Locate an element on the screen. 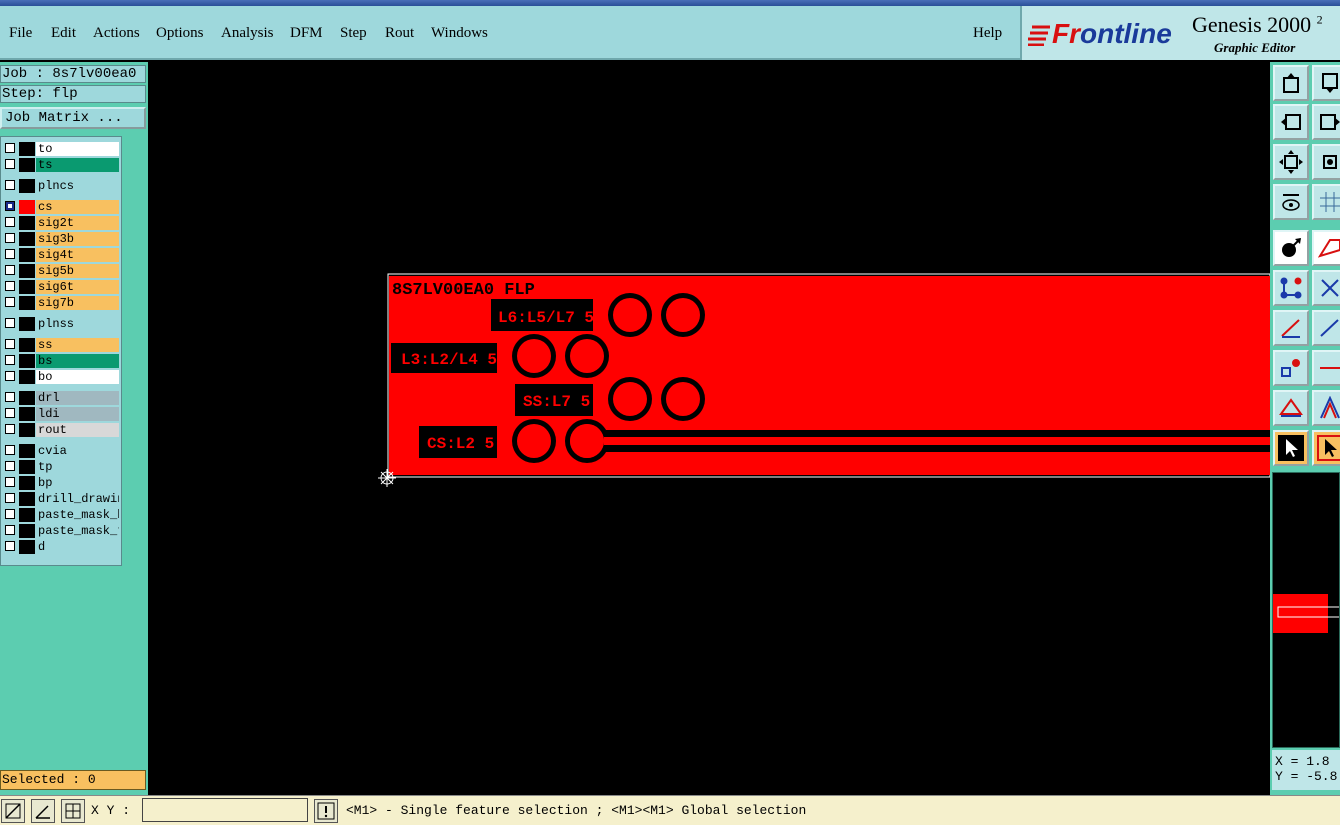 Image resolution: width=1340 pixels, height=839 pixels. layer-row-sig2t: sig2t is located at coordinates (61, 223).